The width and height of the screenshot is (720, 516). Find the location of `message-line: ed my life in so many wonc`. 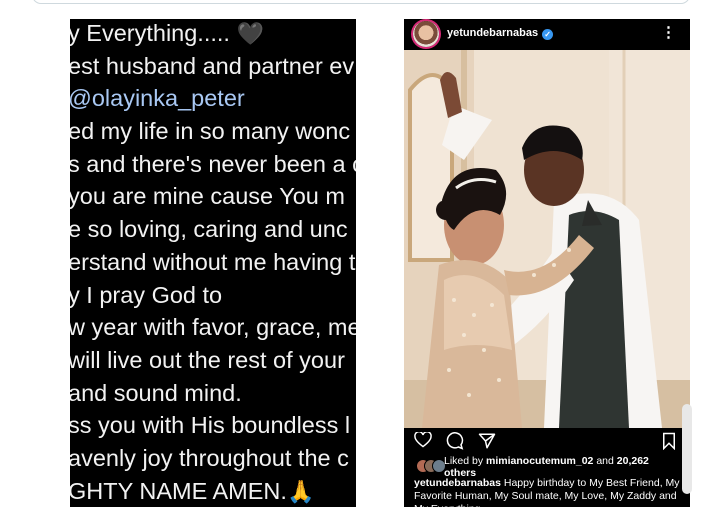

message-line: ed my life in so many wonc is located at coordinates (210, 131).